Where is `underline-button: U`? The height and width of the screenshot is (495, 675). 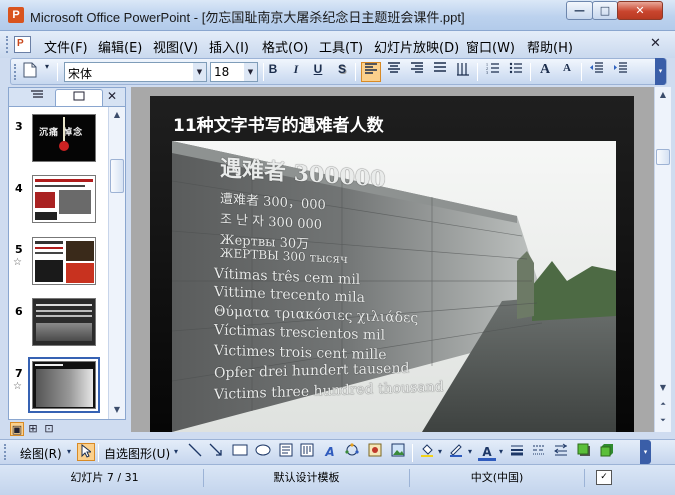 underline-button: U is located at coordinates (318, 72).